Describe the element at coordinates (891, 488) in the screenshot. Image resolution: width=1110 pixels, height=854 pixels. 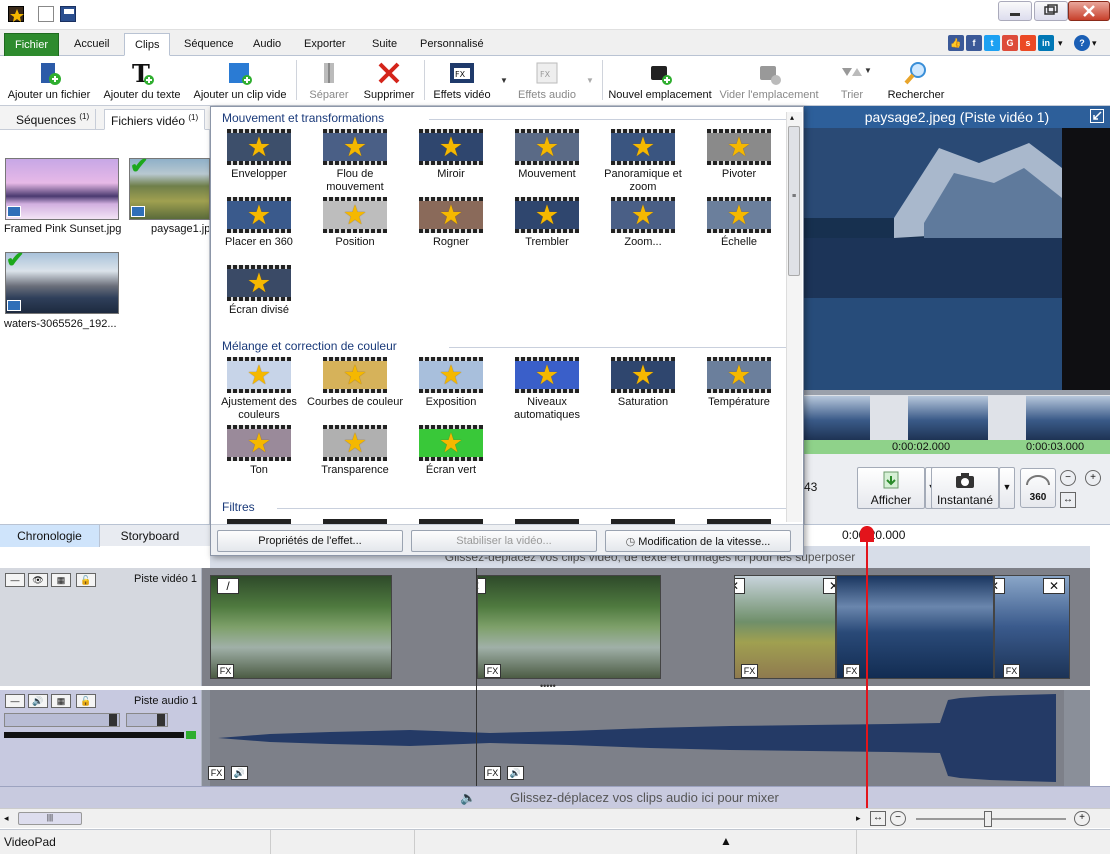
I see `show-button: Afficher` at that location.